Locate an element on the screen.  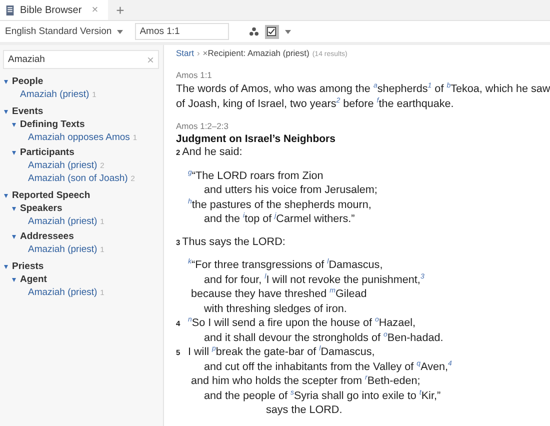
verse-text: and the $^{i}$top of $^{j}$Carmel withers.” is located at coordinates (279, 219).